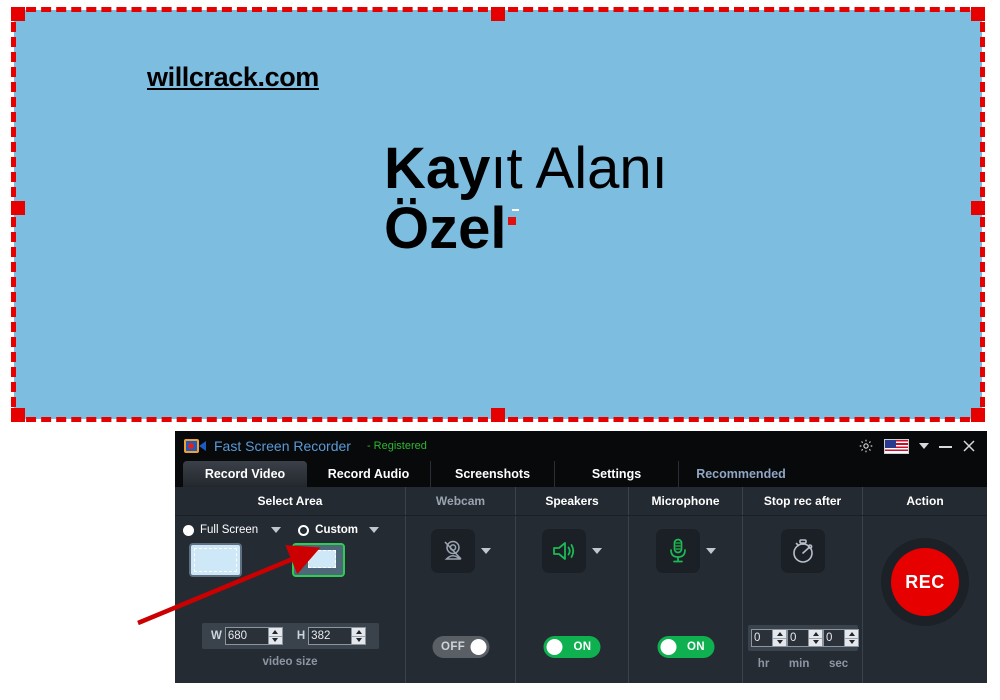  Describe the element at coordinates (581, 446) in the screenshot. I see `window-titlebar: Fast Screen Recorder - Registered` at that location.